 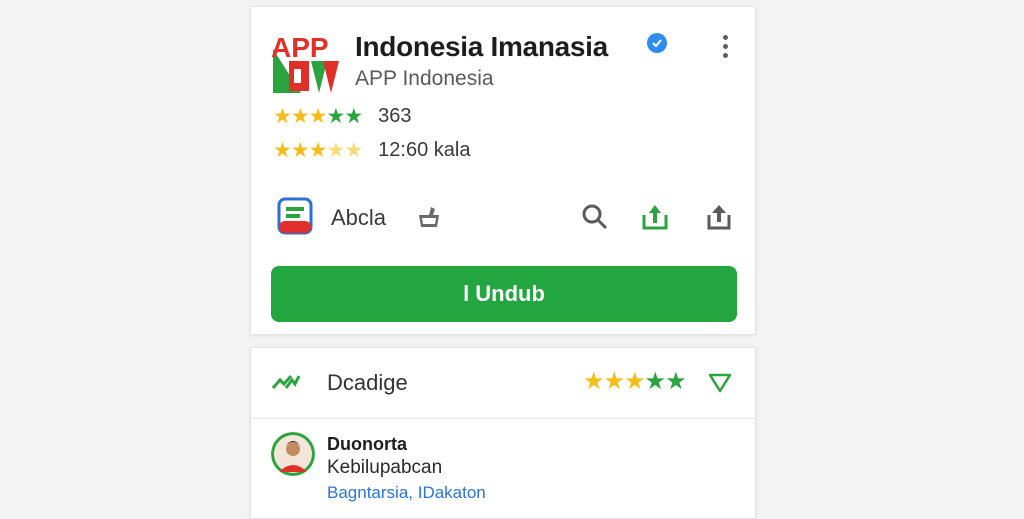 What do you see at coordinates (371, 150) in the screenshot?
I see `rating-row: ★★★★★ 12:60 kala` at bounding box center [371, 150].